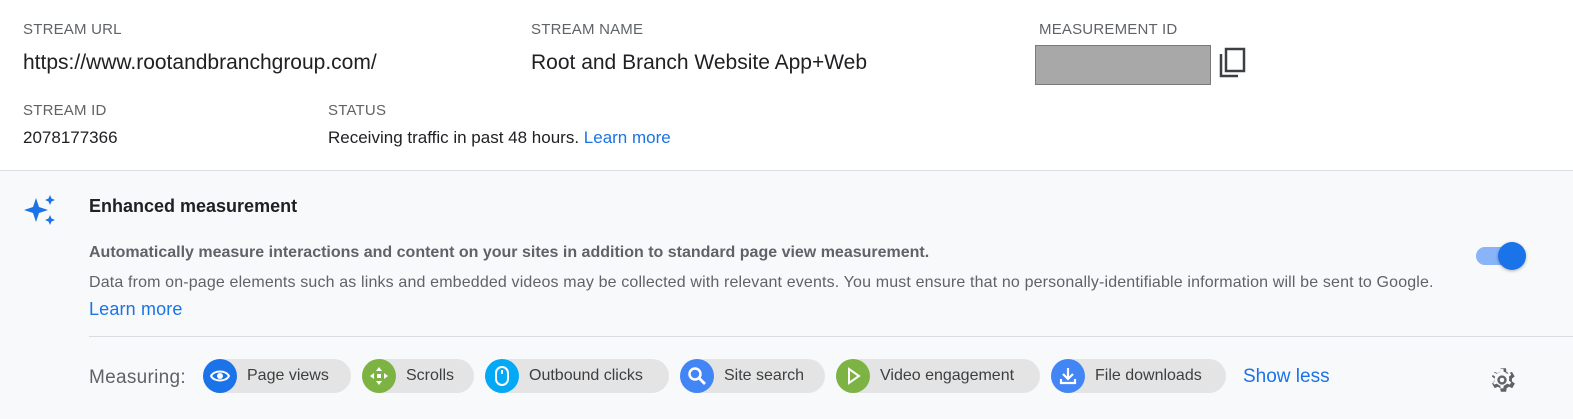 This screenshot has width=1573, height=419. I want to click on chip-page-views: Page views, so click(277, 376).